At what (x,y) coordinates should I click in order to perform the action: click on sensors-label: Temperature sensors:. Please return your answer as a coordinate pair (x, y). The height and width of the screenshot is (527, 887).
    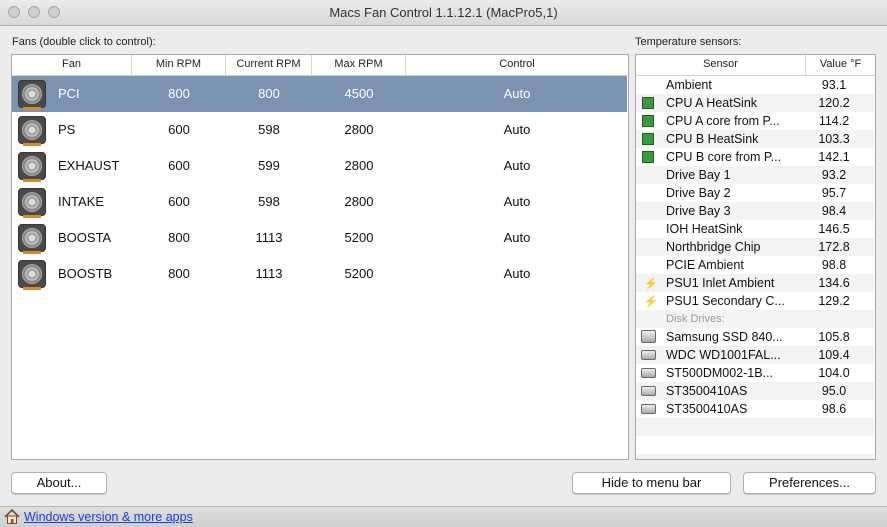
    Looking at the image, I should click on (688, 42).